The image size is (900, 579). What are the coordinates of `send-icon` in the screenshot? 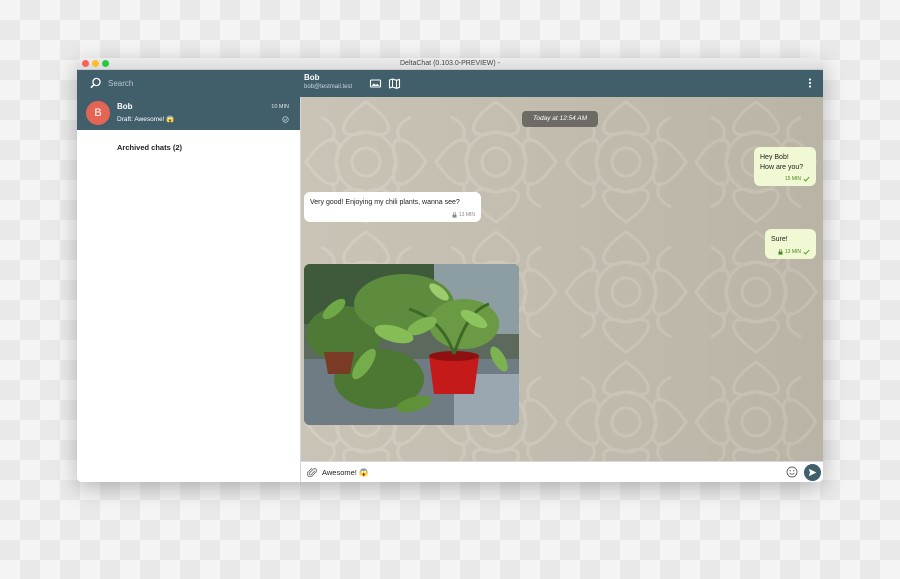 It's located at (812, 472).